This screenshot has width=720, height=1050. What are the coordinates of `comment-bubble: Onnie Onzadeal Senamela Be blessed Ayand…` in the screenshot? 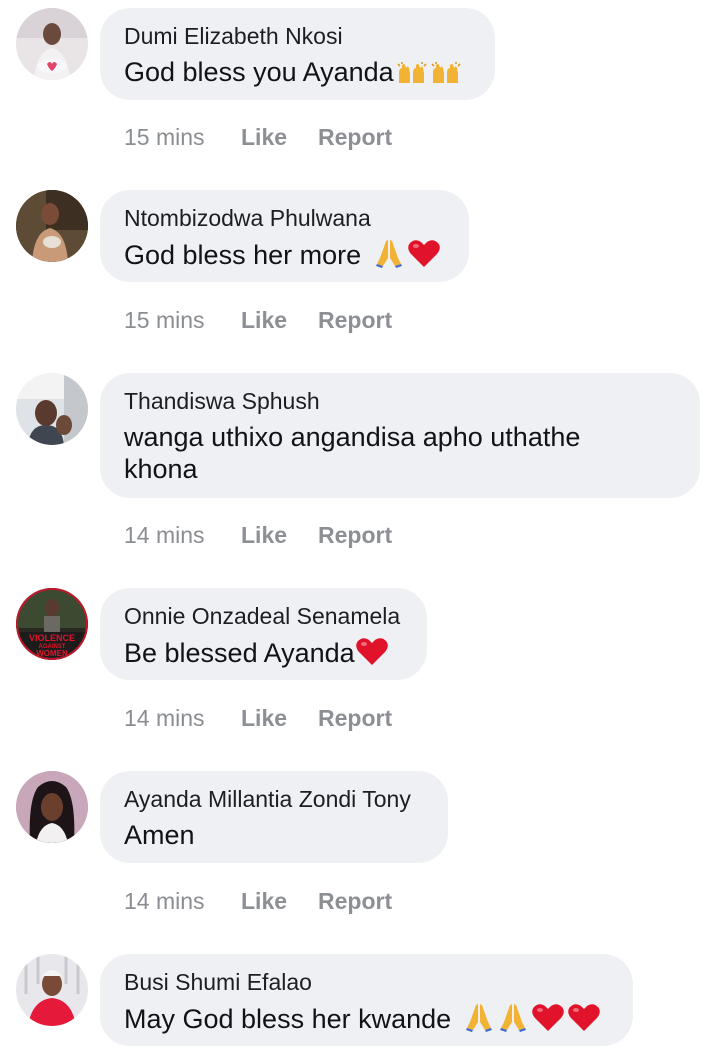 It's located at (263, 634).